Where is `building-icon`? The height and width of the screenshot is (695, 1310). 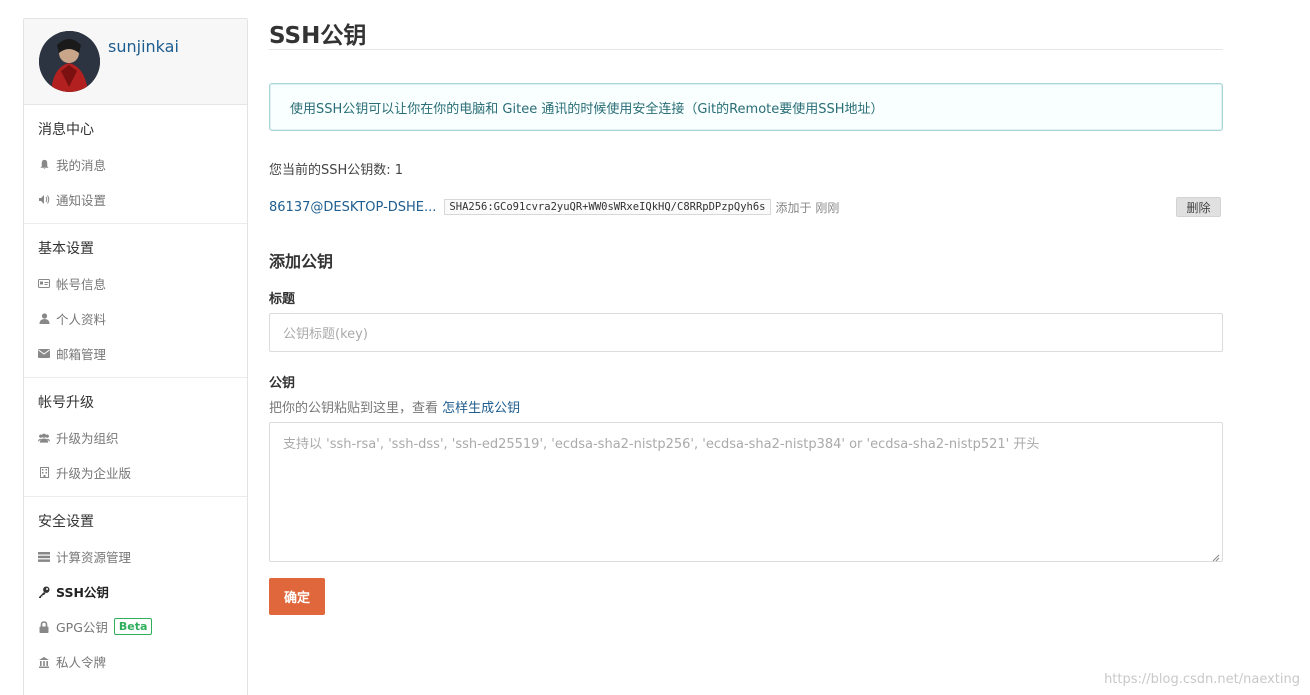
building-icon is located at coordinates (44, 473).